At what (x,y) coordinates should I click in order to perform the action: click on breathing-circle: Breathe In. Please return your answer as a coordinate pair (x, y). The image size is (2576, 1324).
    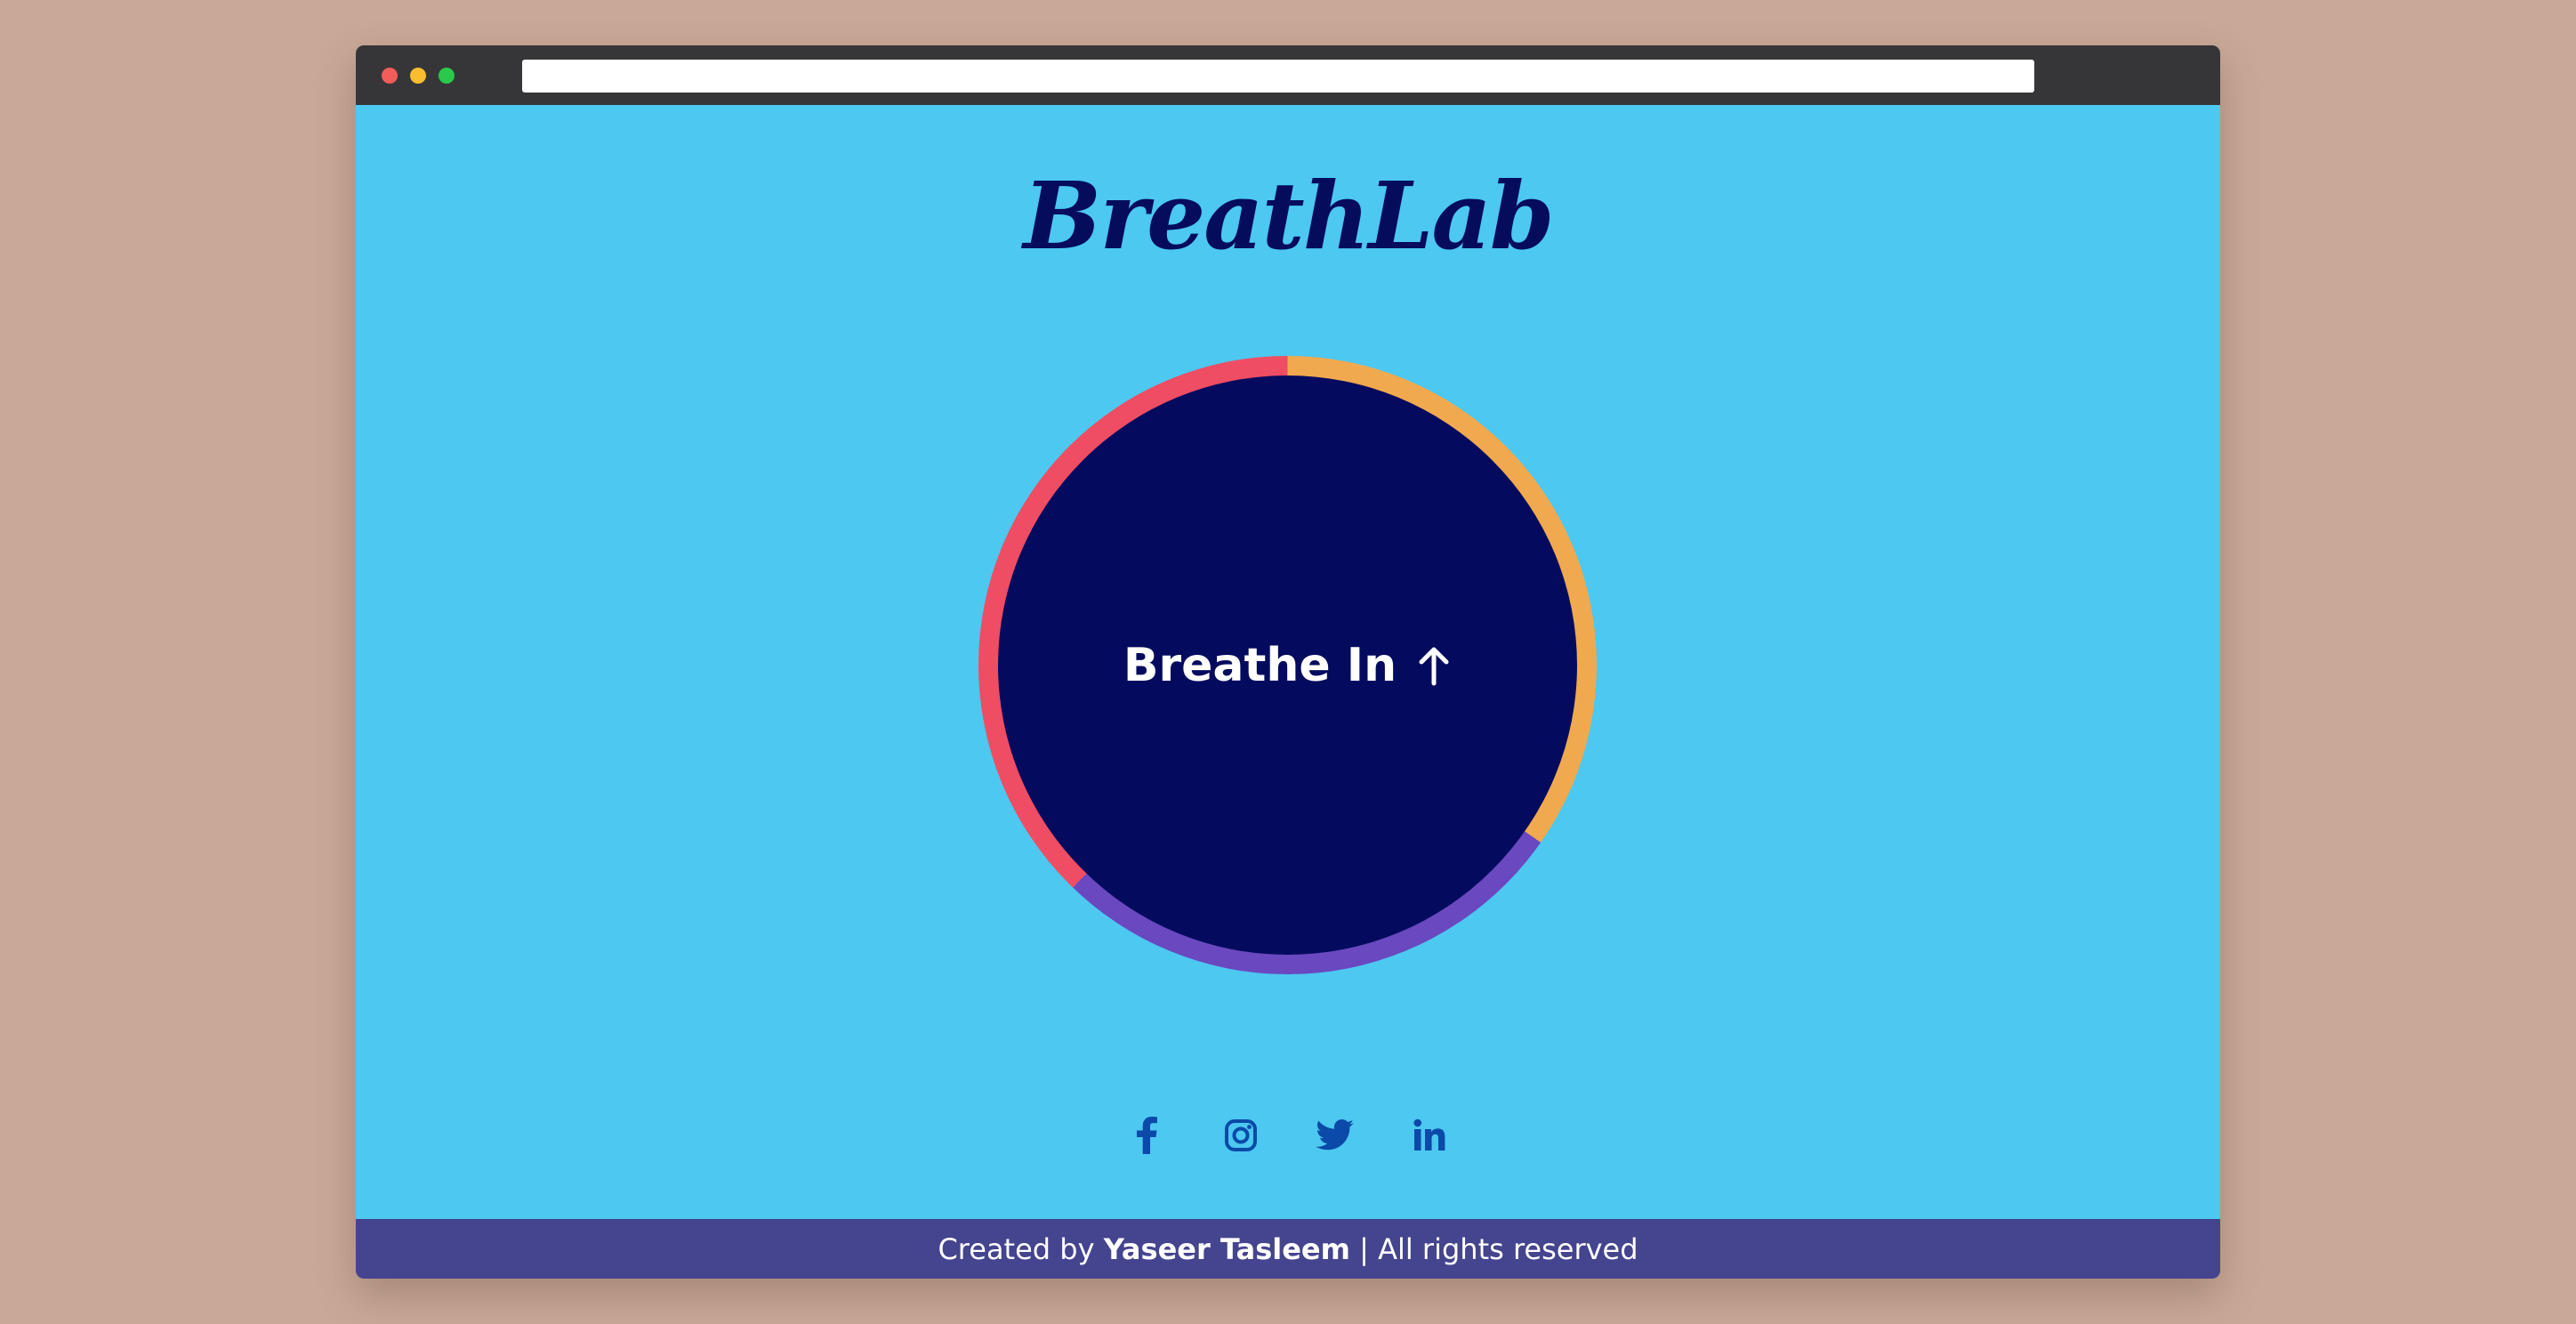
    Looking at the image, I should click on (1287, 665).